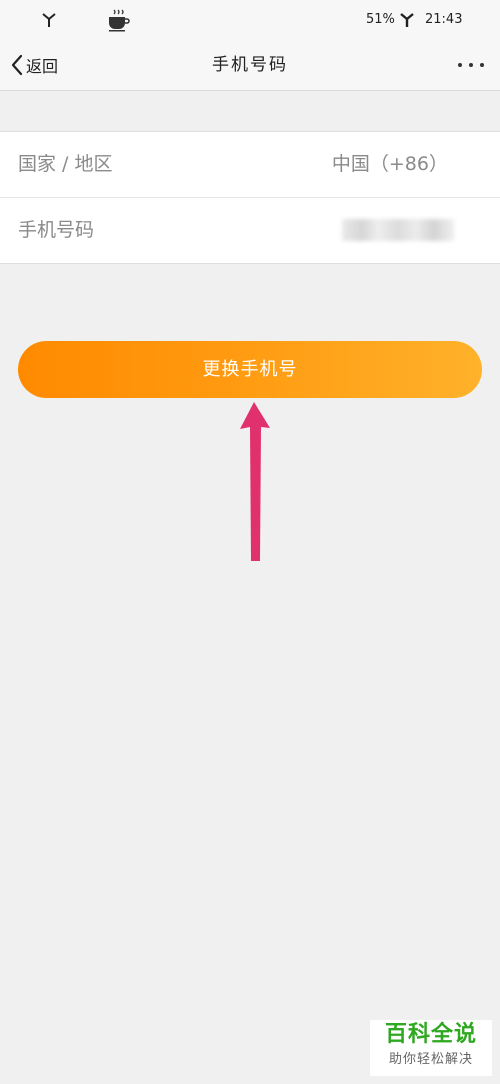 The image size is (500, 1084). Describe the element at coordinates (250, 230) in the screenshot. I see `phone-number-row: 手机号码` at that location.